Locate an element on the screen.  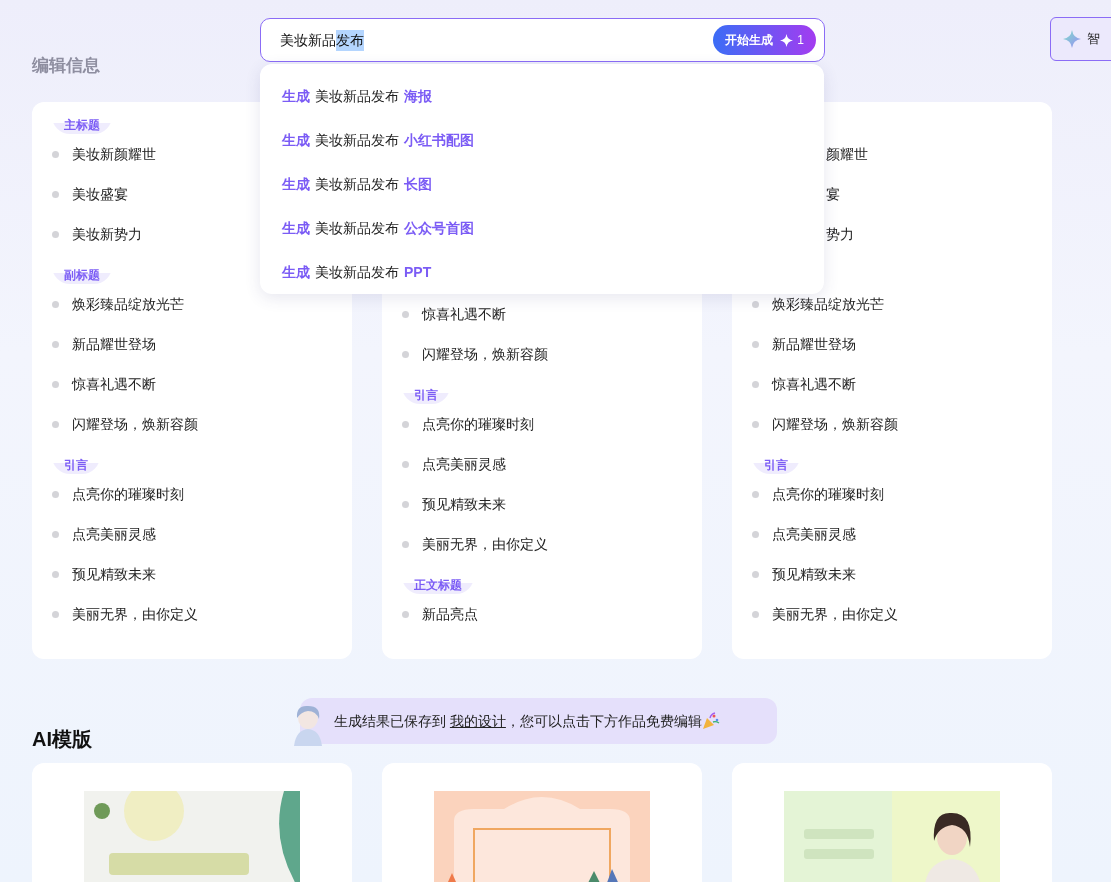
list-item-text: 美妆盛宴 is located at coordinates (100, 194).